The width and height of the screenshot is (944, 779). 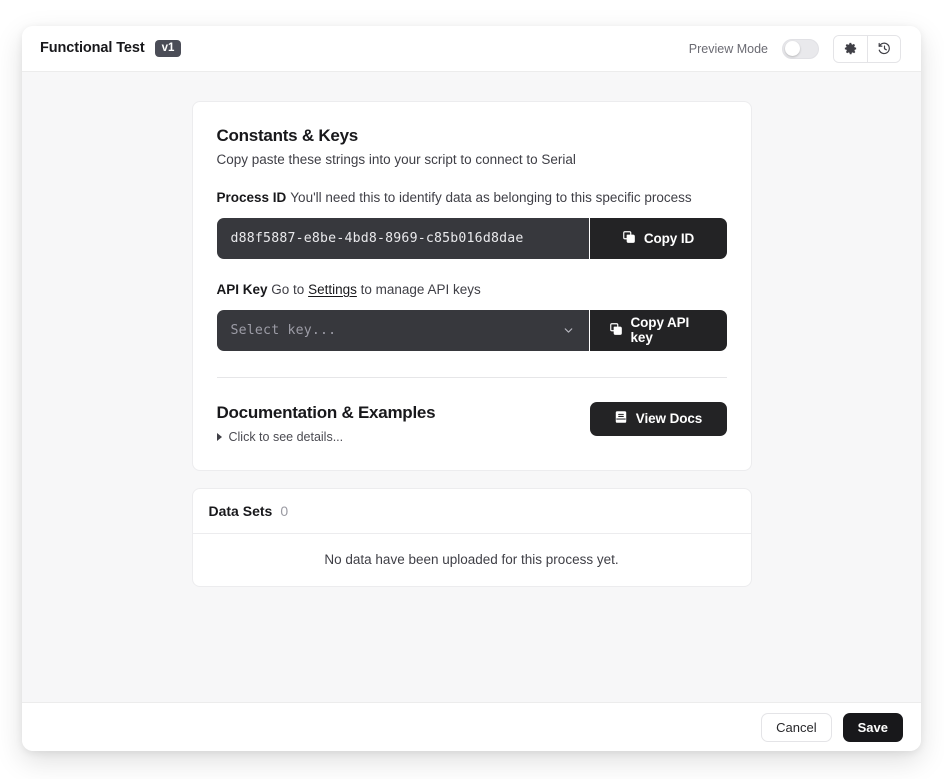 What do you see at coordinates (621, 418) in the screenshot?
I see `book-icon` at bounding box center [621, 418].